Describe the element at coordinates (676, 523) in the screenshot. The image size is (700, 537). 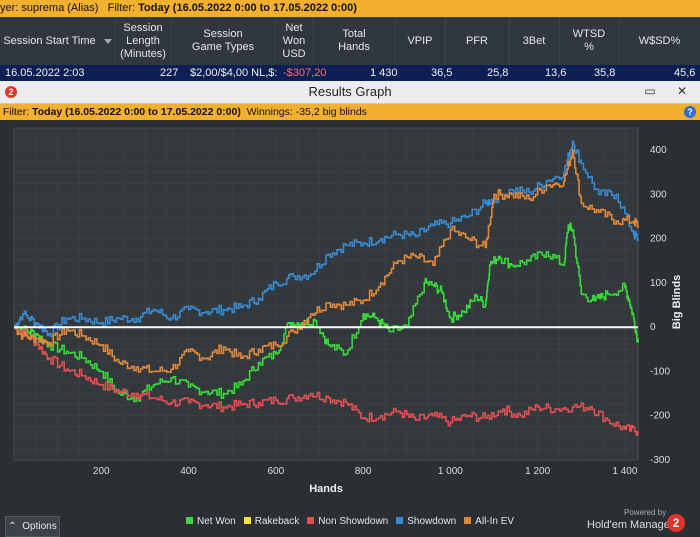
I see `hm2-brand-icon: 2` at that location.